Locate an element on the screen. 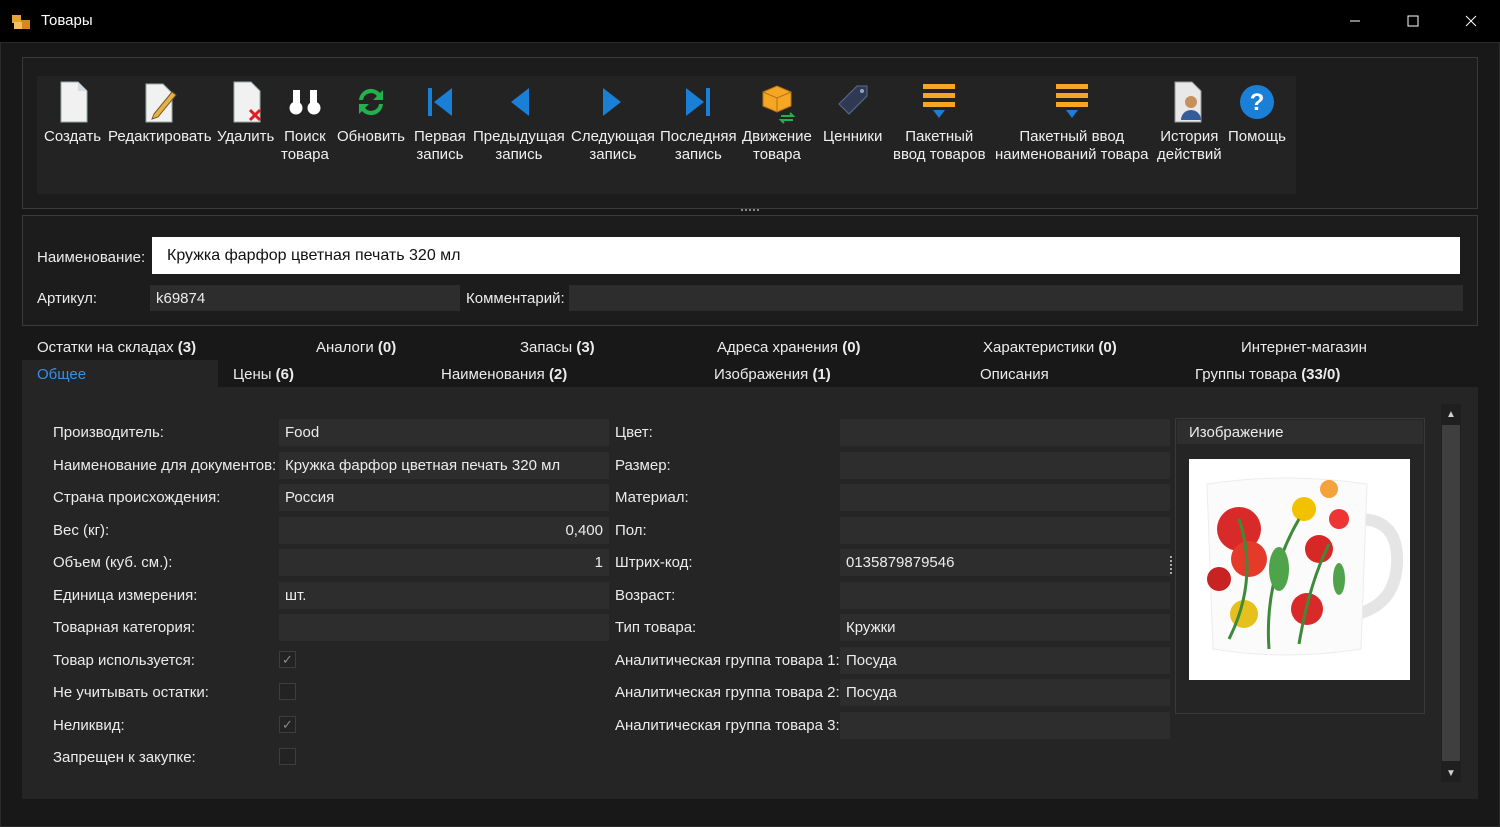 The width and height of the screenshot is (1500, 827). color-label: Цвет: is located at coordinates (634, 432).